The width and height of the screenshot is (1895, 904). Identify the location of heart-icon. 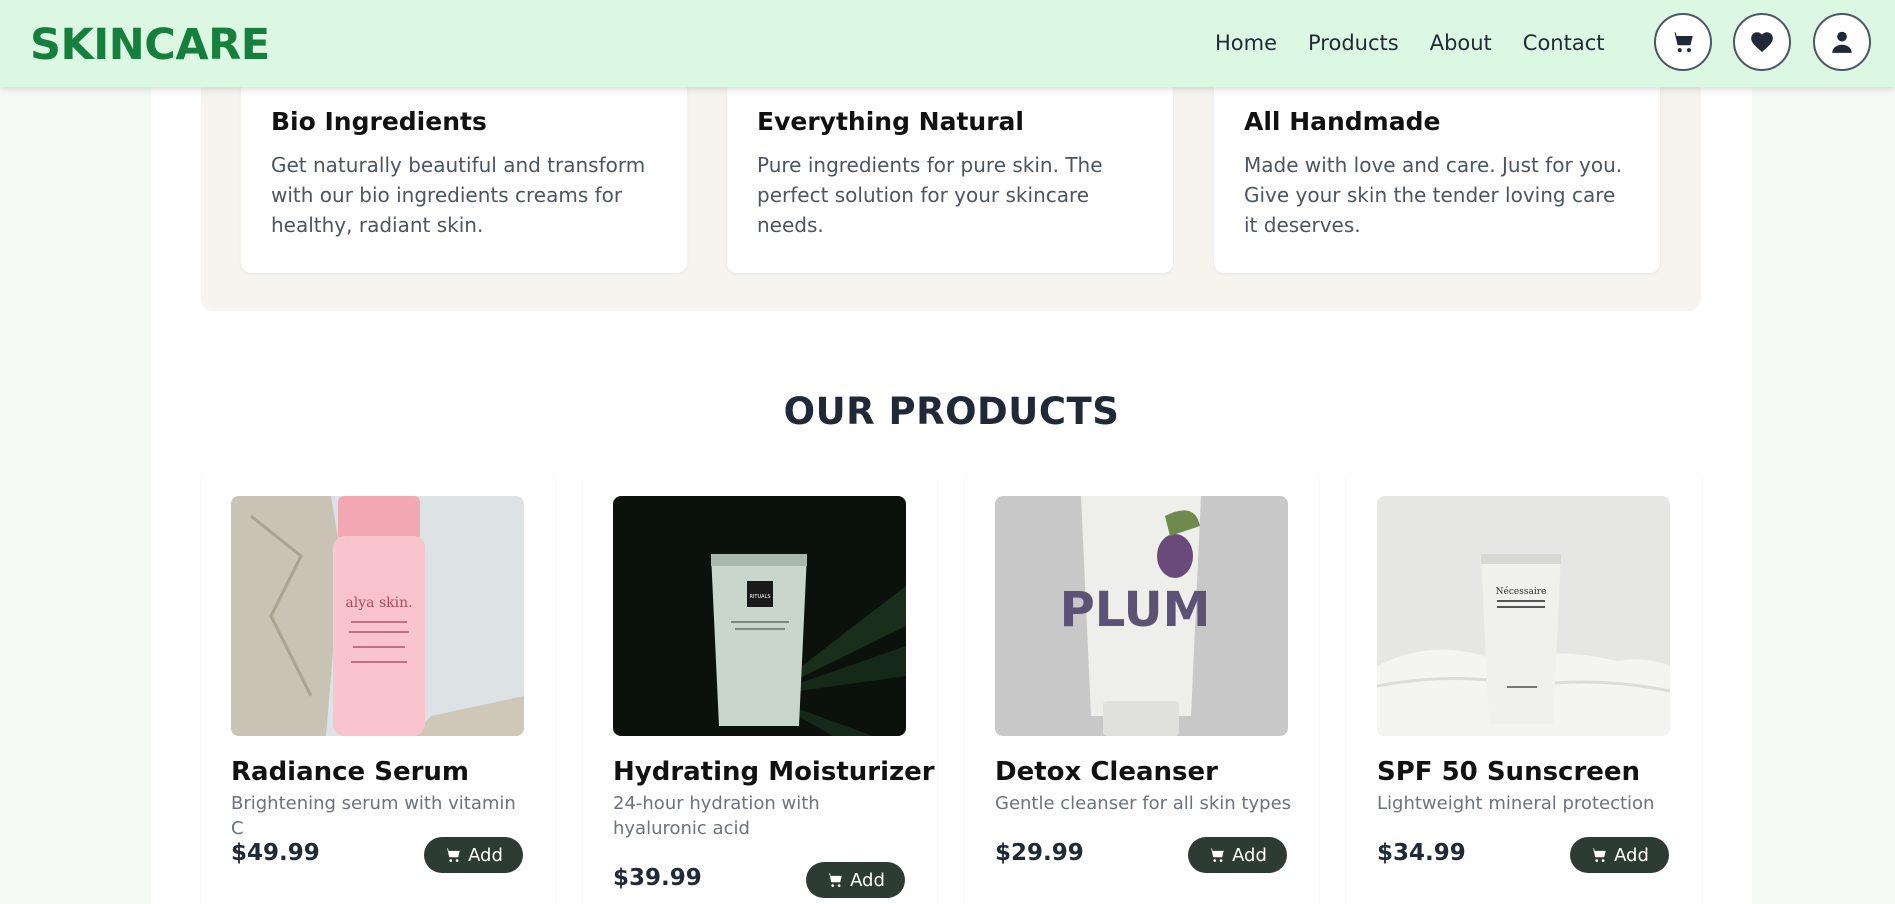
(1762, 42).